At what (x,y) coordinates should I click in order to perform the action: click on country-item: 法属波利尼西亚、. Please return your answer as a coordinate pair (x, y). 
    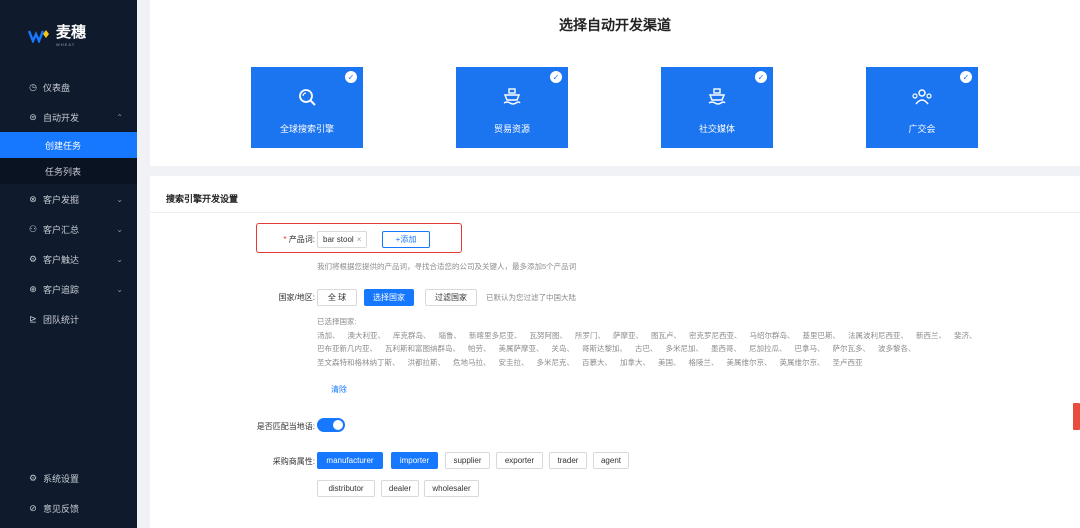
    Looking at the image, I should click on (878, 335).